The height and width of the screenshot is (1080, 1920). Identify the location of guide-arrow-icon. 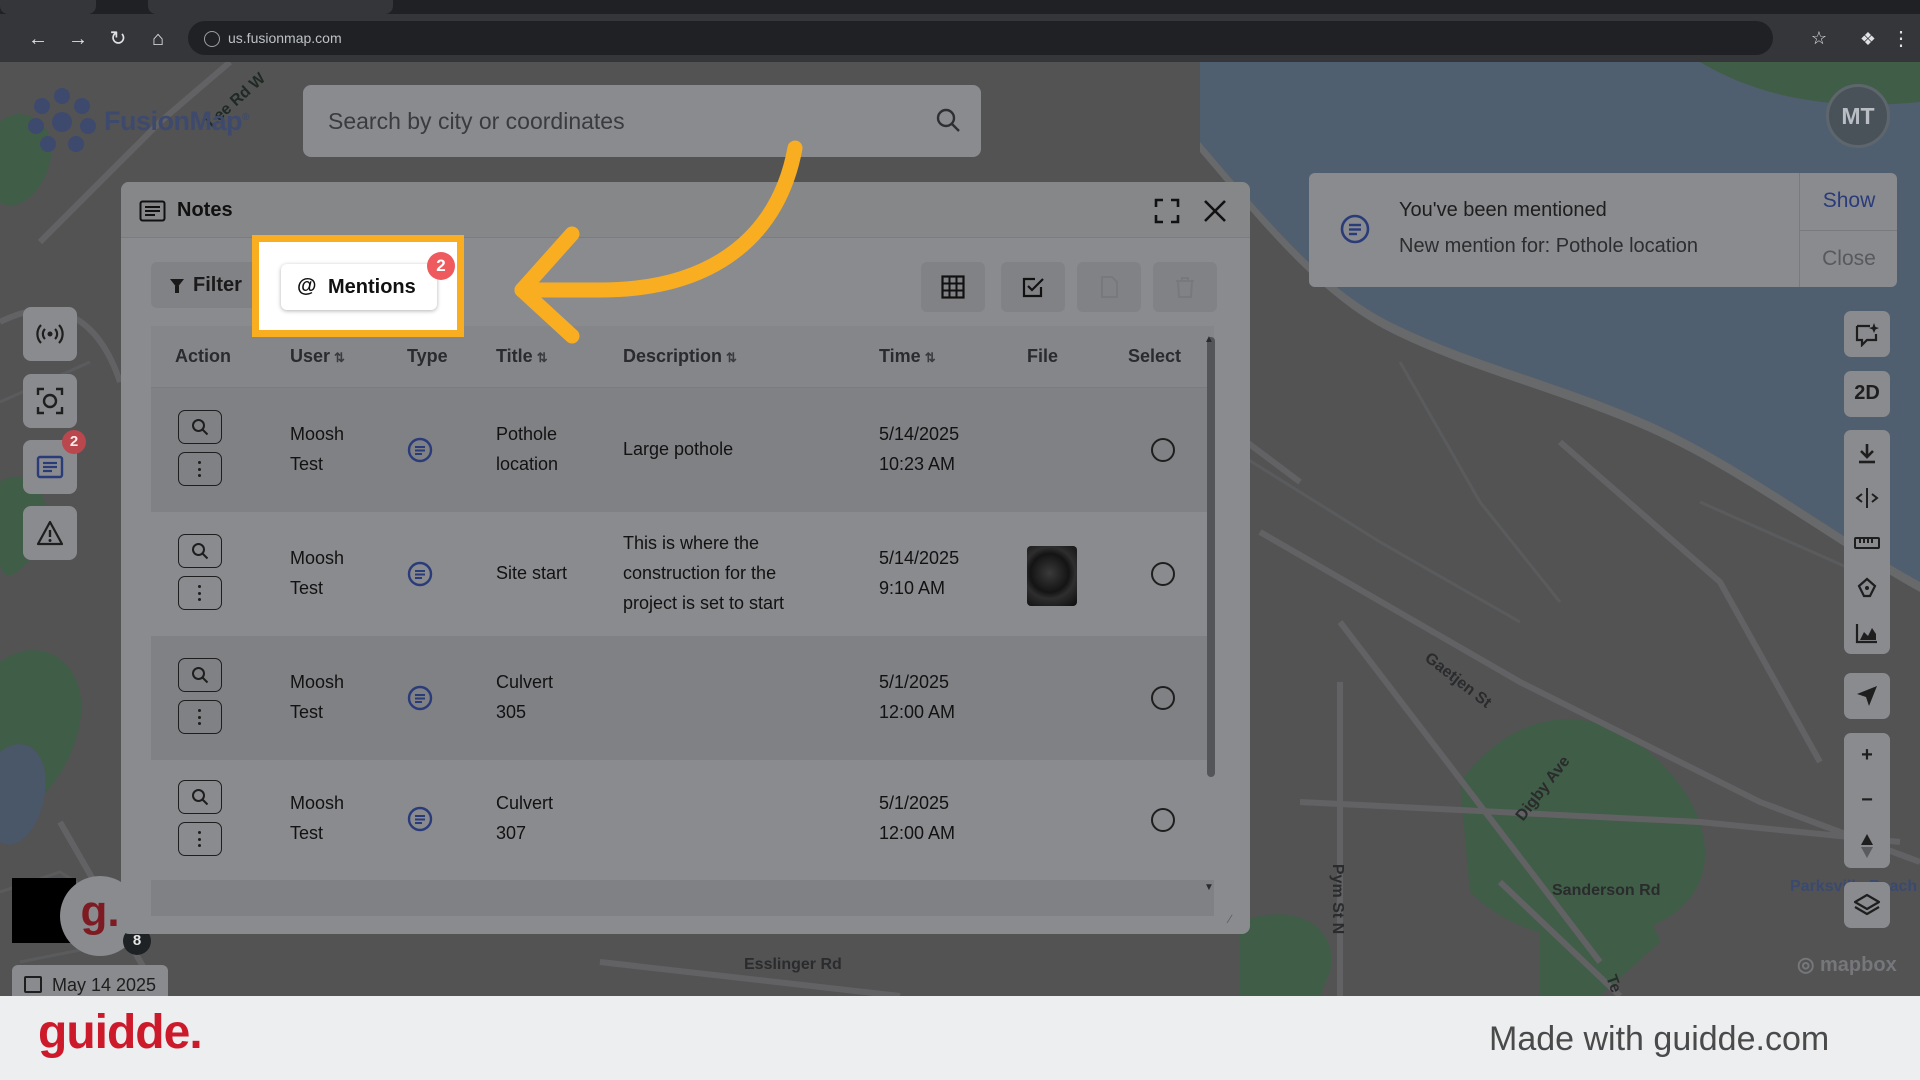
(658, 242).